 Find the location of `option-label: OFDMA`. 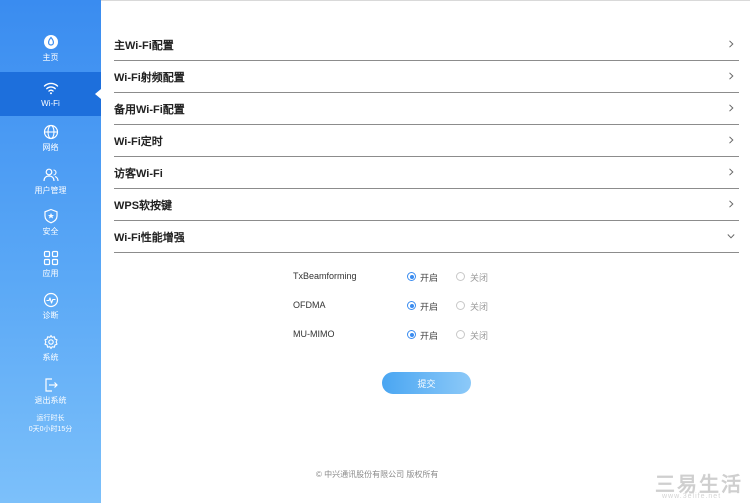

option-label: OFDMA is located at coordinates (309, 305).